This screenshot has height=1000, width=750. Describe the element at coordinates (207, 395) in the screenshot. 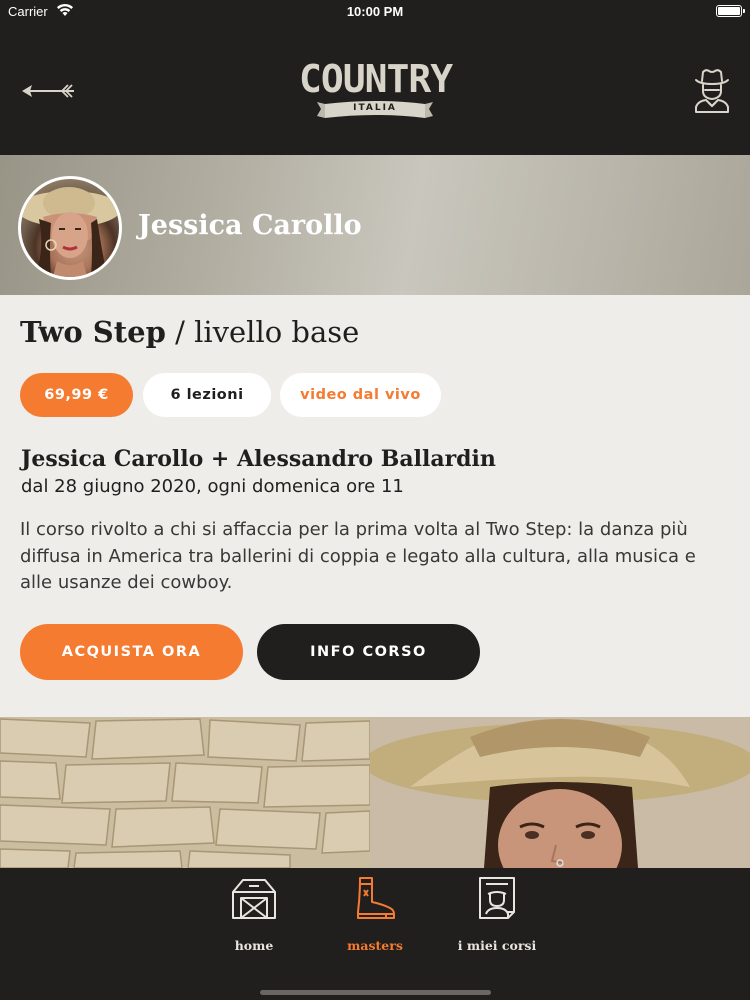

I see `lessons-badge: 6 lezioni` at that location.